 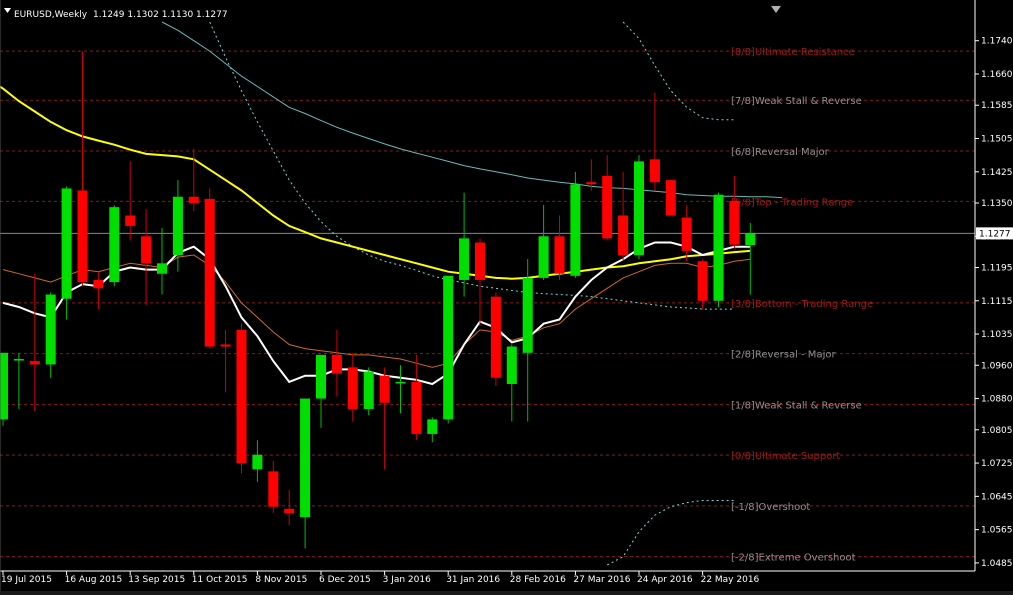 What do you see at coordinates (281, 580) in the screenshot?
I see `x-tick-label: 8 Nov 2015` at bounding box center [281, 580].